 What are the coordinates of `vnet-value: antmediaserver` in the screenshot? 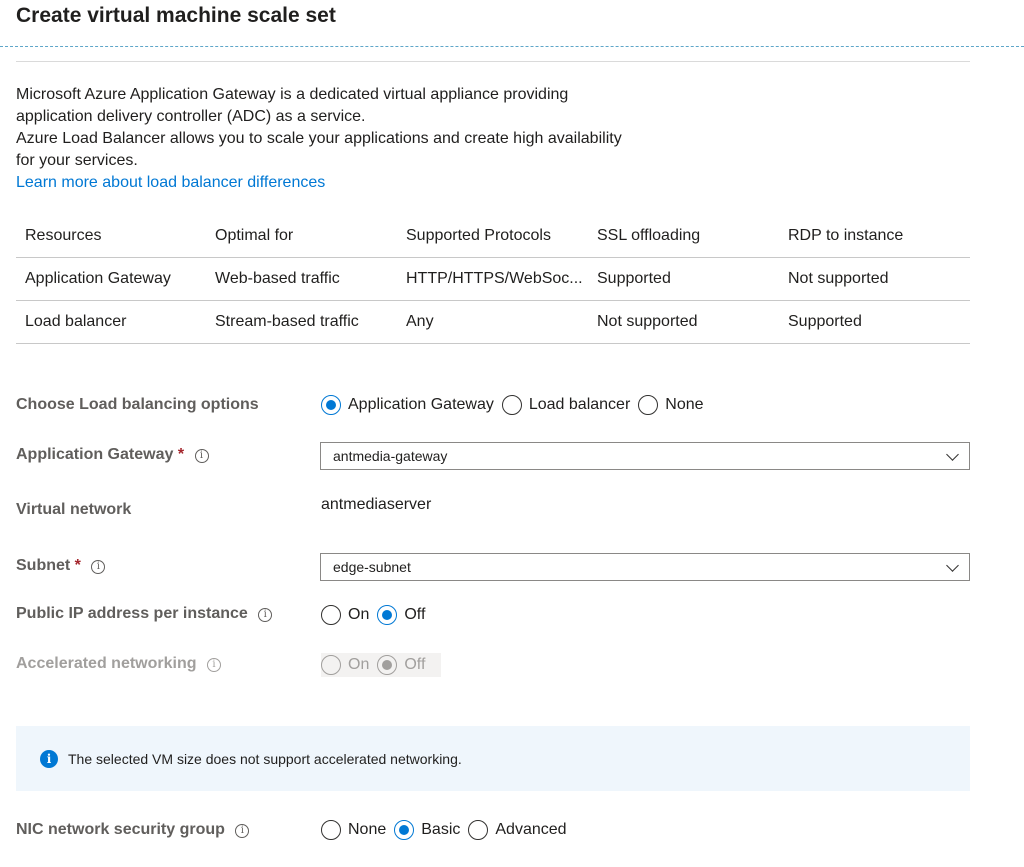 It's located at (376, 504).